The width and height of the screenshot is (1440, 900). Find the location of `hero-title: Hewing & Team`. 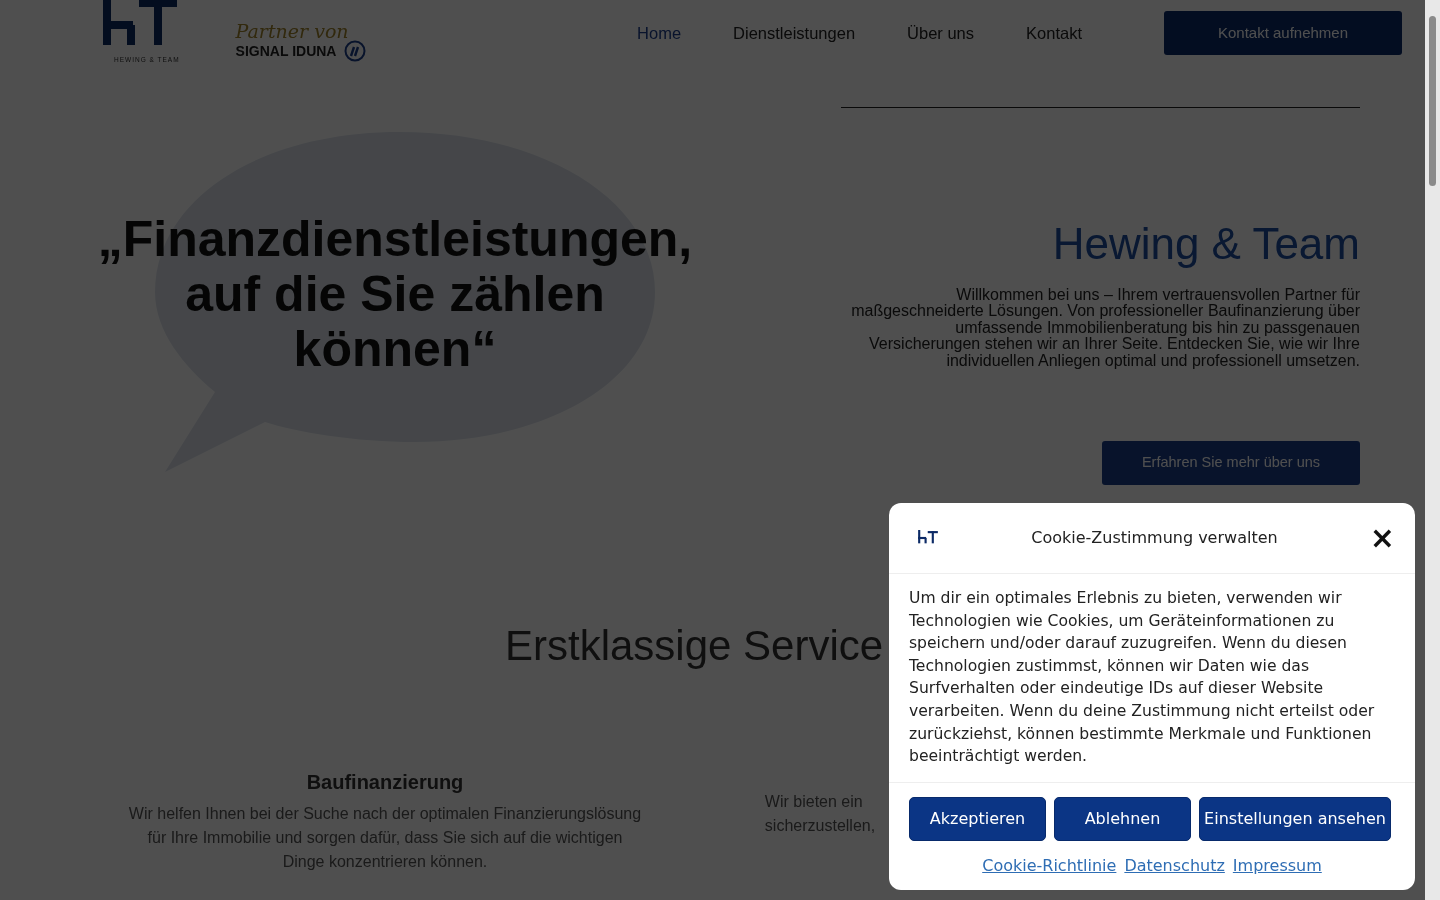

hero-title: Hewing & Team is located at coordinates (1206, 244).